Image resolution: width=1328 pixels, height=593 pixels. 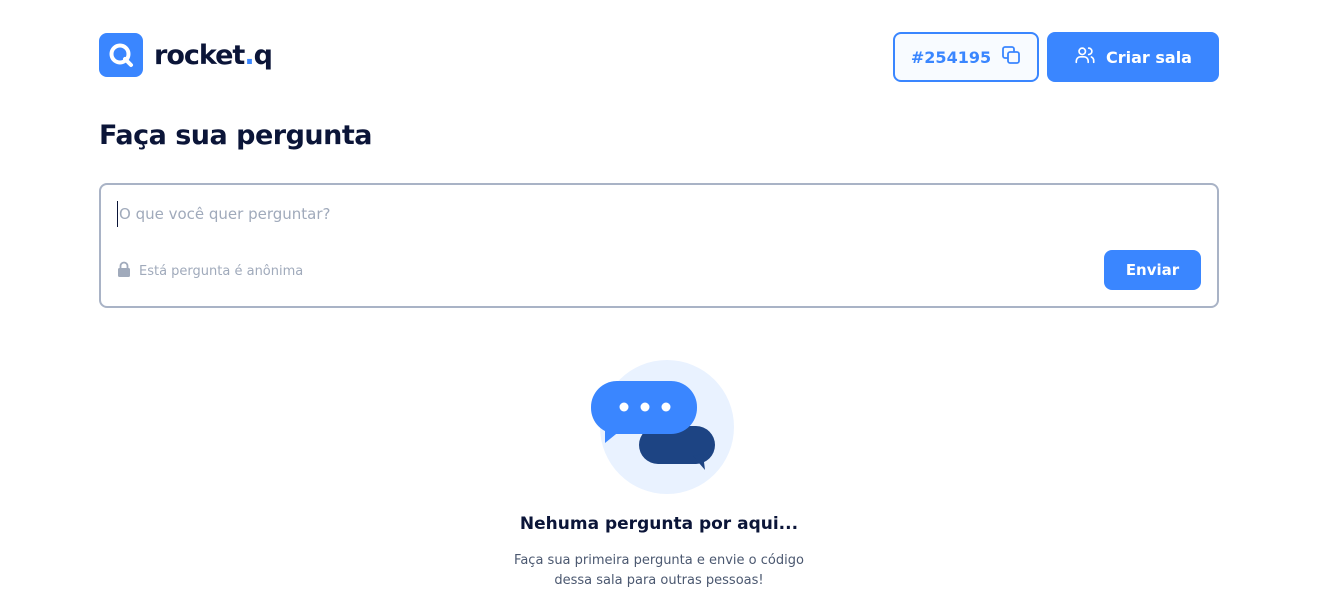 I want to click on room-code-label: #254195, so click(x=951, y=57).